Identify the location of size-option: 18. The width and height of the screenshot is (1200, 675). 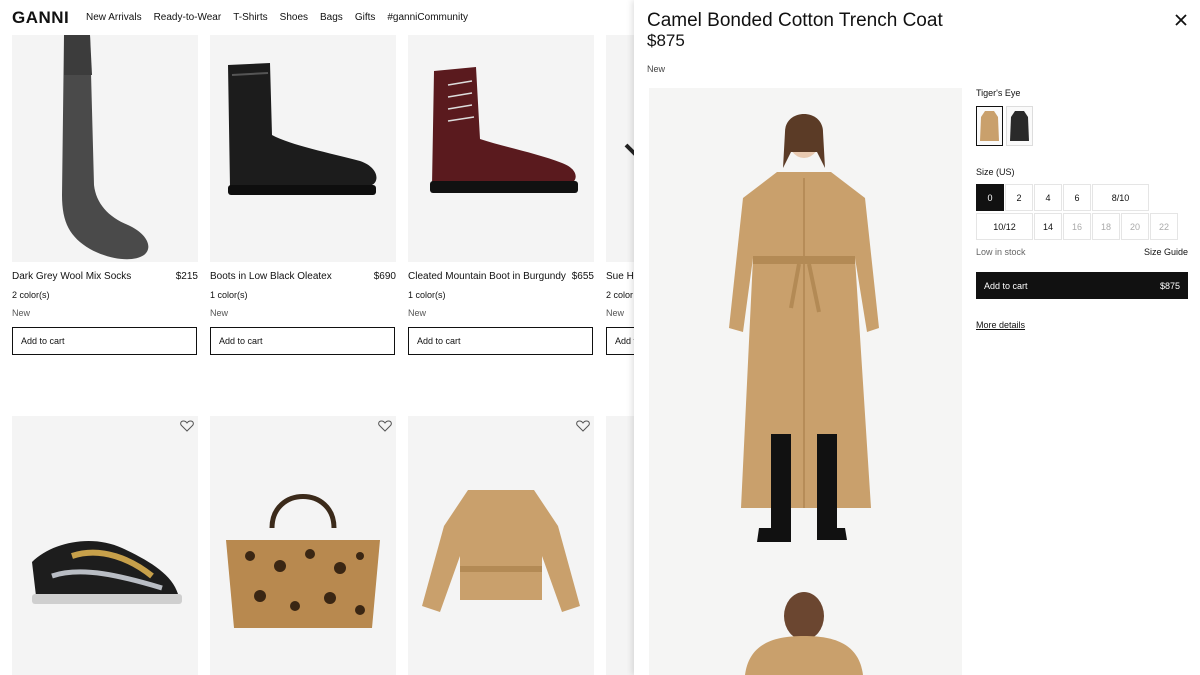
(1106, 226).